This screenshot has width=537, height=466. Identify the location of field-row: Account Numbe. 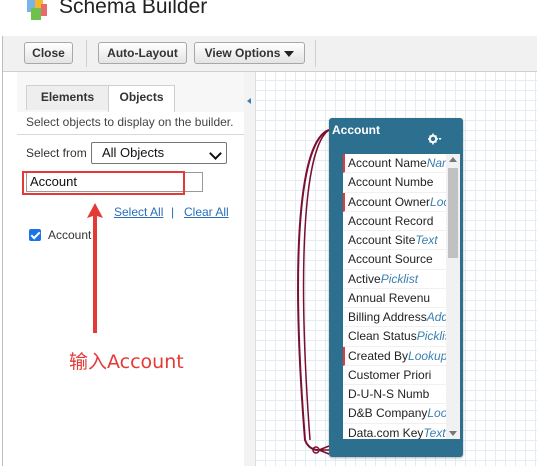
(401, 183).